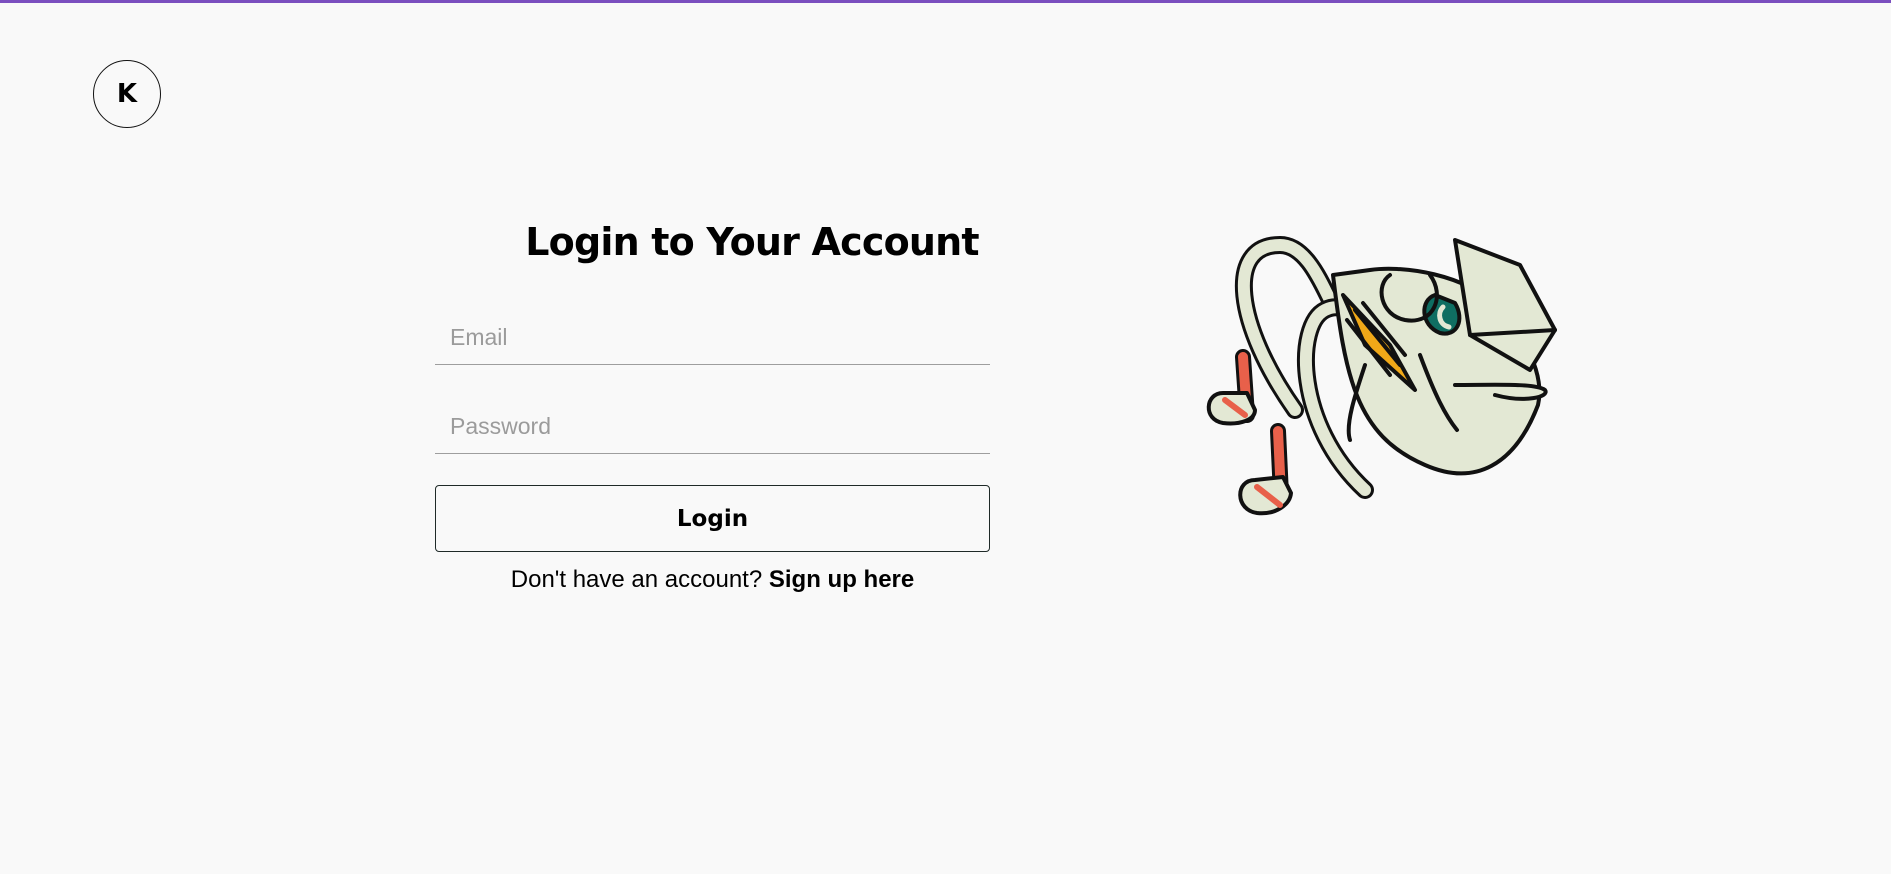 The width and height of the screenshot is (1891, 874). I want to click on logo-button: K, so click(127, 94).